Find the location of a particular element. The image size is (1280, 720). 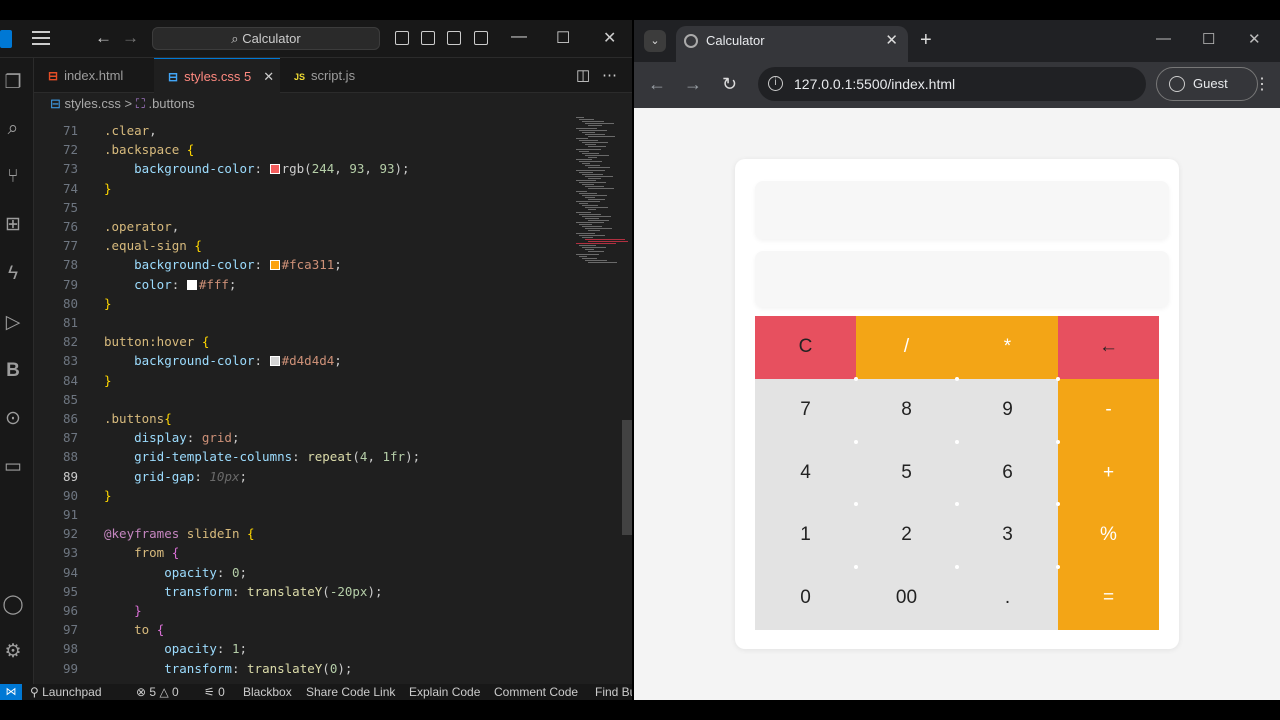

calc-button-0: 0 is located at coordinates (805, 598).